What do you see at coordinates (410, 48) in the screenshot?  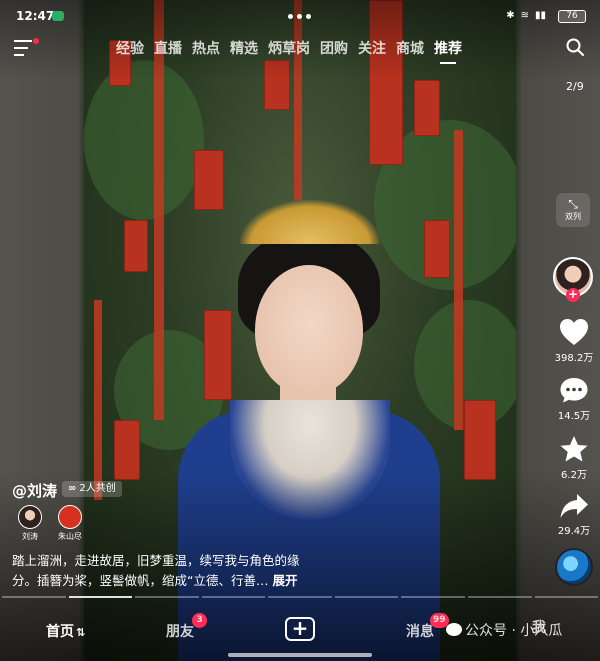 I see `tab-mall: 商城` at bounding box center [410, 48].